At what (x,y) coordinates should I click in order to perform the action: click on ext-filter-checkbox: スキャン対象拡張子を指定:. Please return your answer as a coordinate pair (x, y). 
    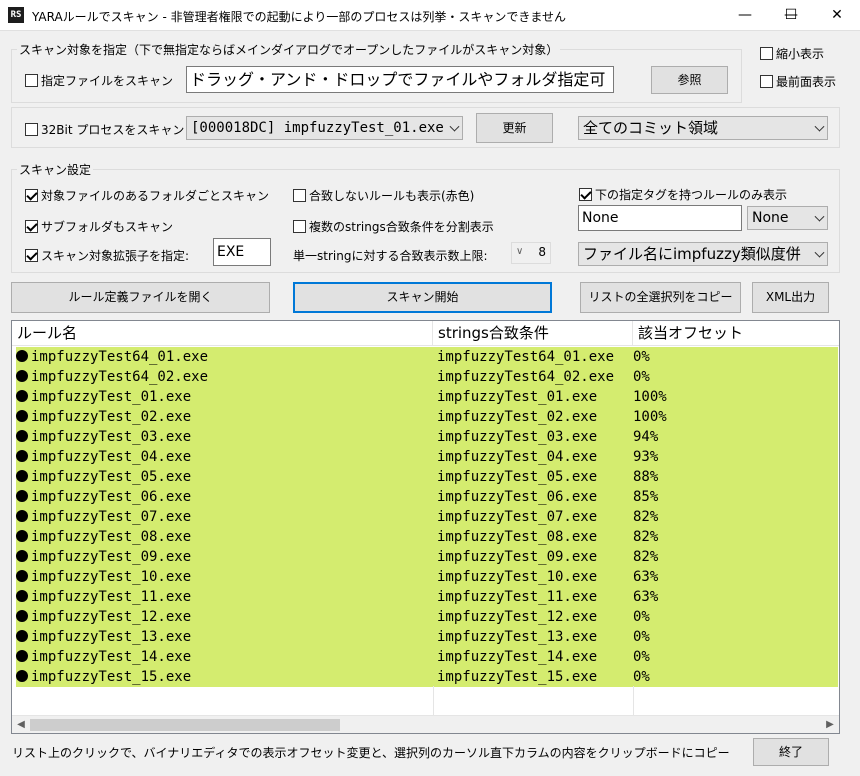
    Looking at the image, I should click on (107, 255).